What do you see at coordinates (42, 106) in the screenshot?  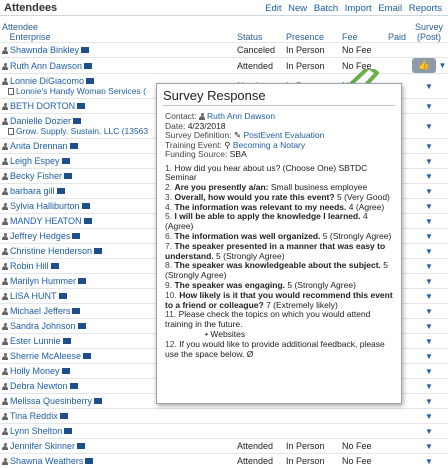 I see `attendee-name: BETH DORTON` at bounding box center [42, 106].